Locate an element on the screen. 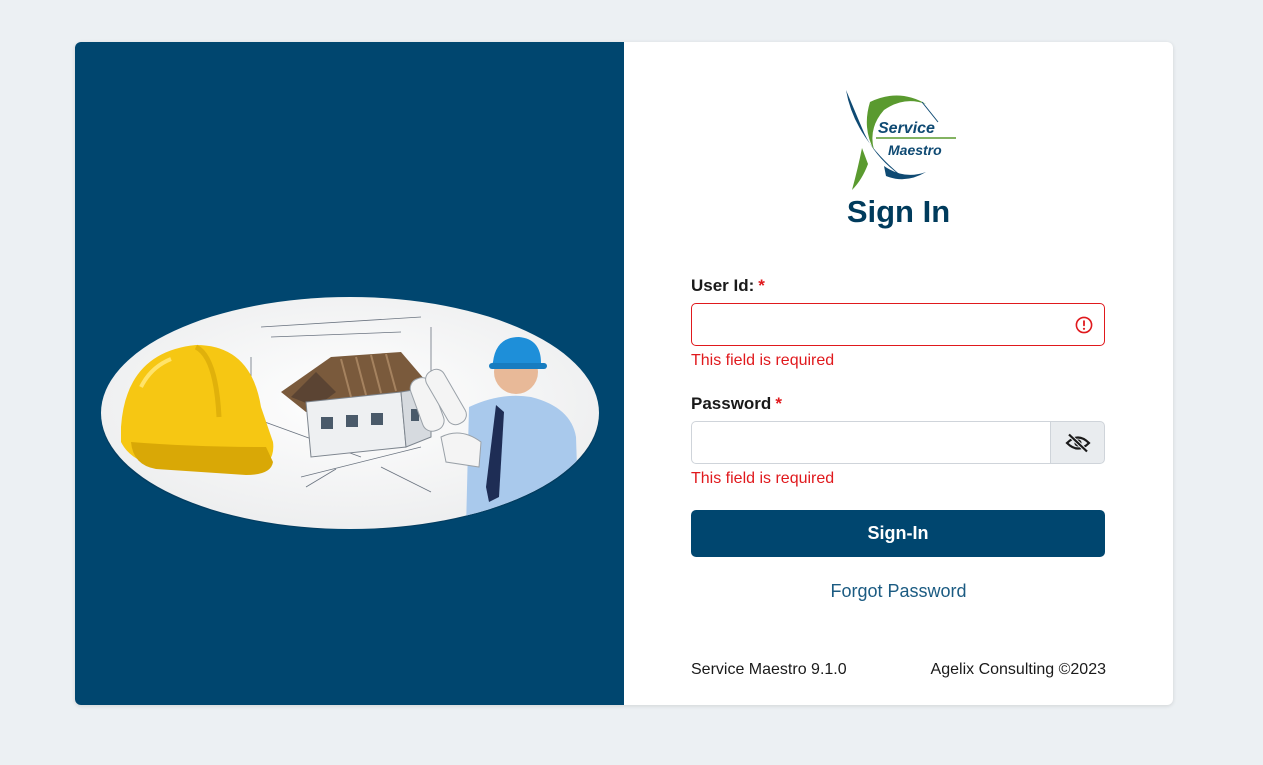  error-circle-icon is located at coordinates (1084, 325).